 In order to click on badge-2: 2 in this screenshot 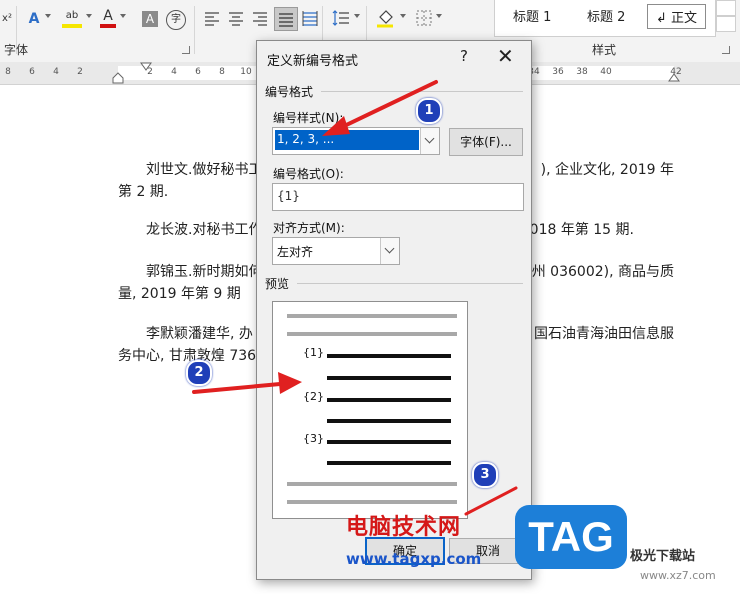, I will do `click(199, 373)`.